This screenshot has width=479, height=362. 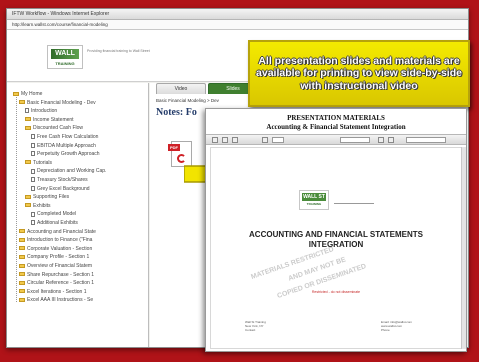 What do you see at coordinates (174, 147) in the screenshot?
I see `pdf-badge: PDF` at bounding box center [174, 147].